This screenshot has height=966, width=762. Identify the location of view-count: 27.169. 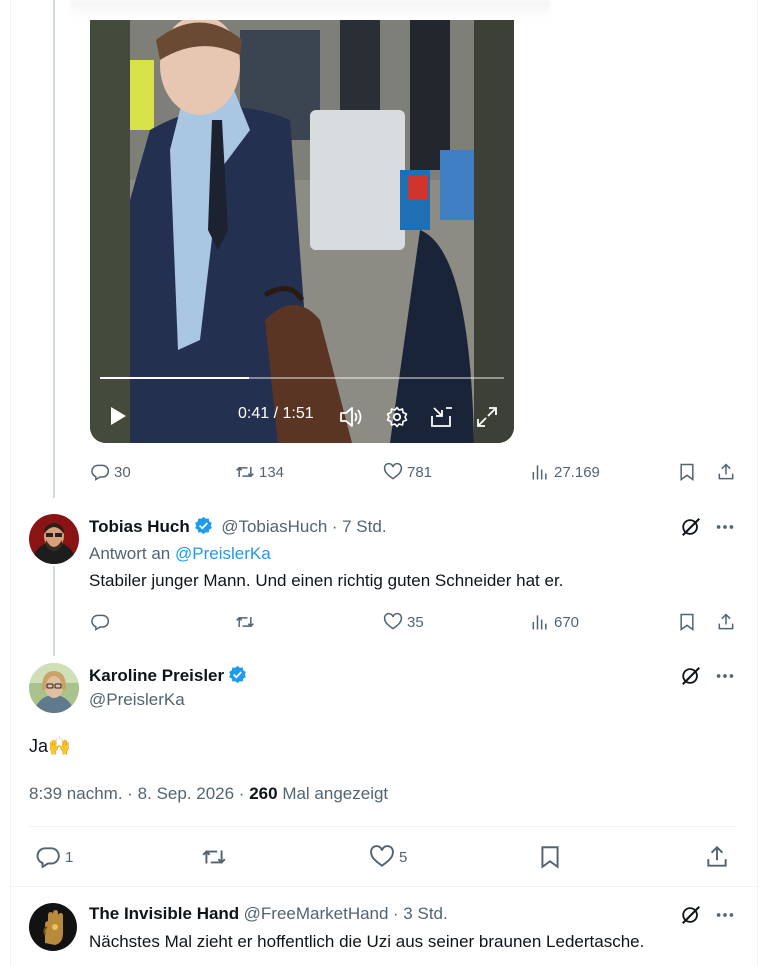
(577, 472).